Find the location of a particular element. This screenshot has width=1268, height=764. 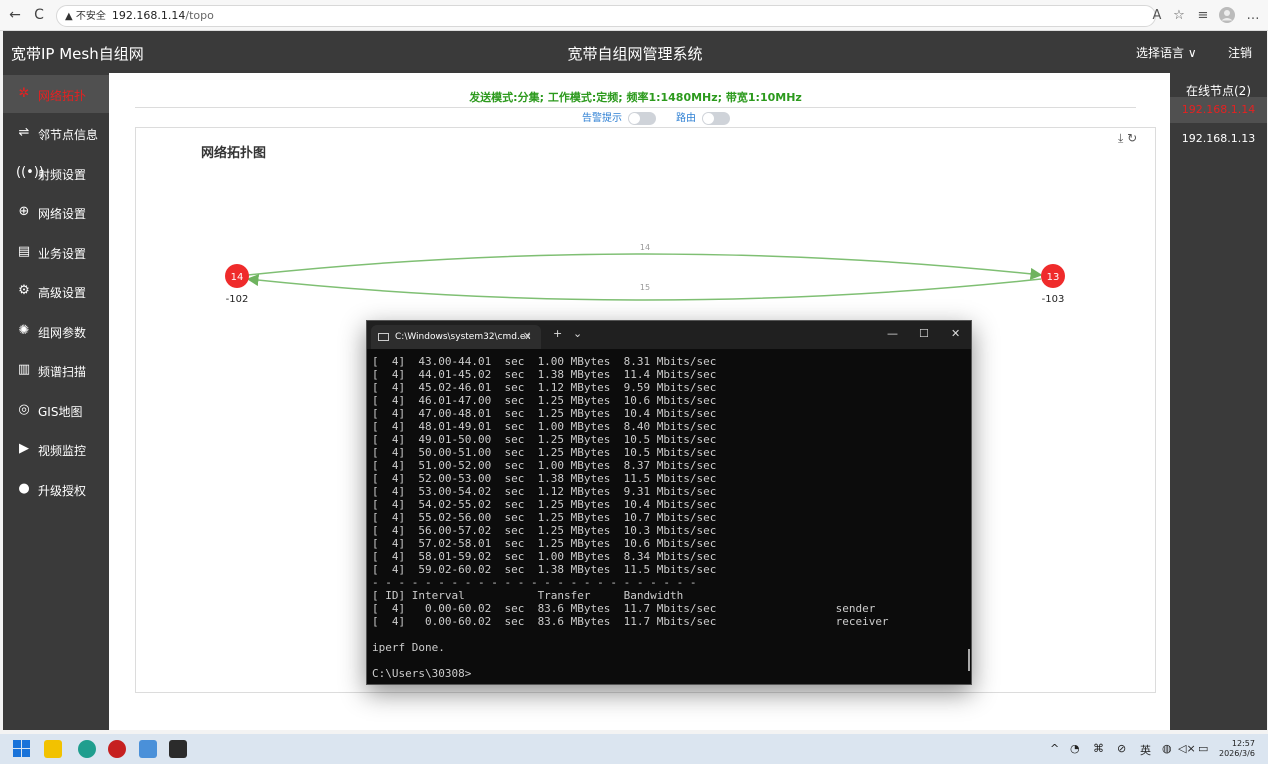

sidebar-item-network-params: ✺ 组网参数 is located at coordinates (56, 331).